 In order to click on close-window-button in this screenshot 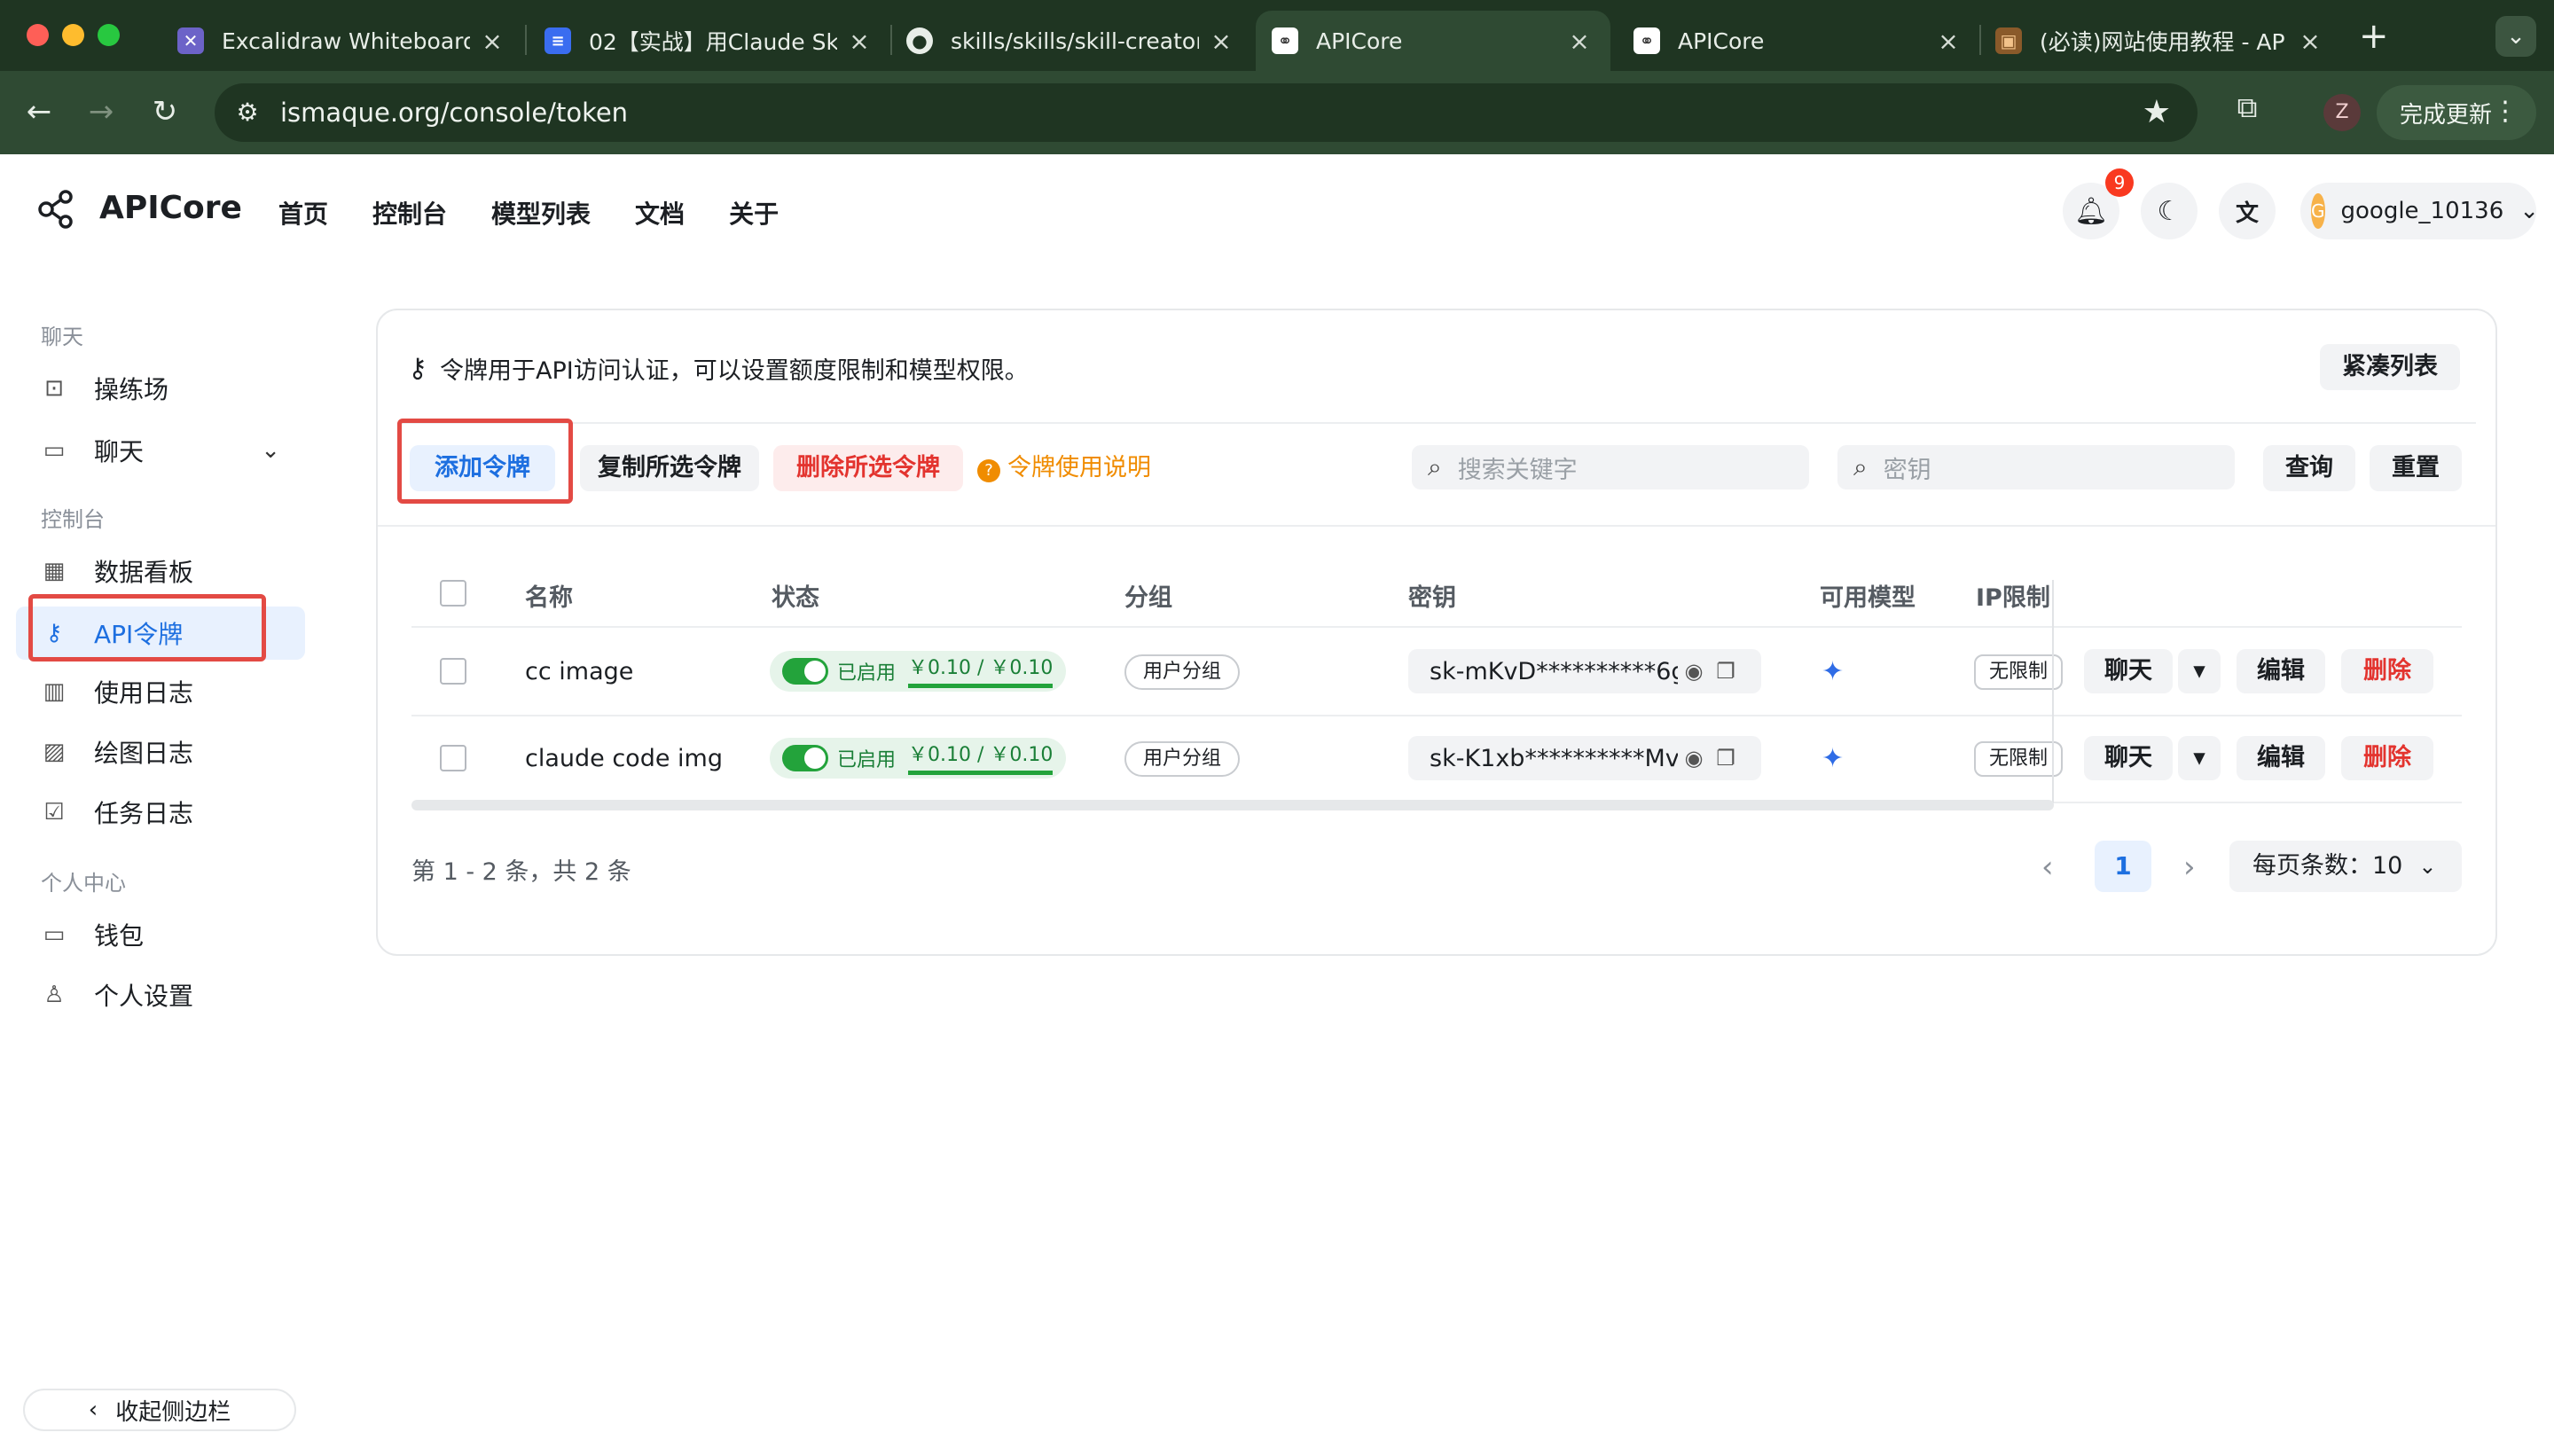, I will do `click(38, 35)`.